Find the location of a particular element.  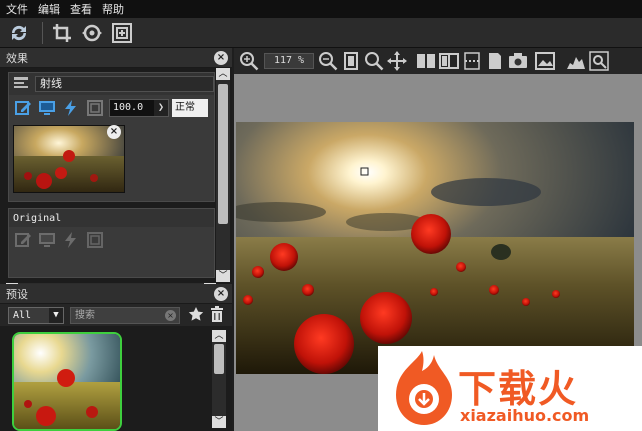

main-toolbar is located at coordinates (321, 33).